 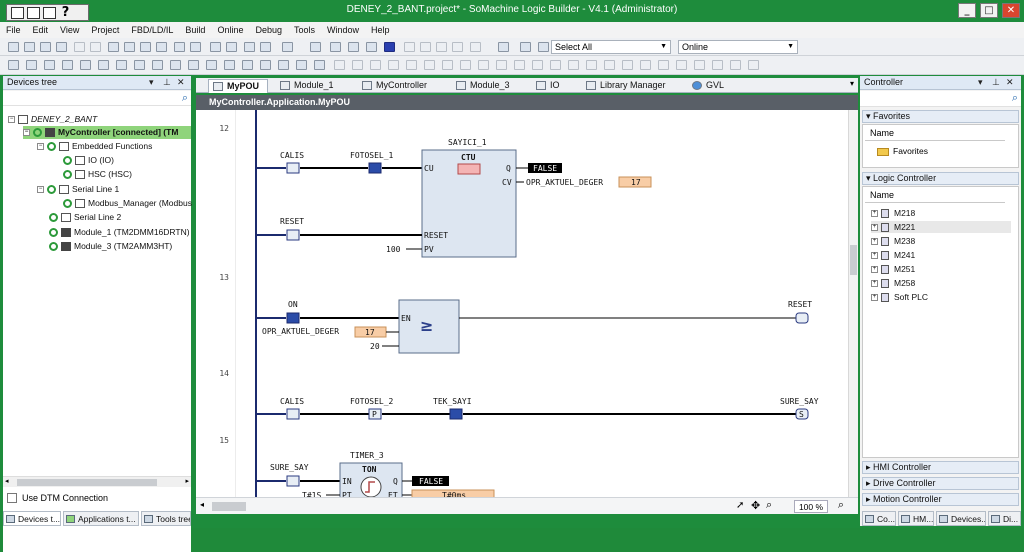 What do you see at coordinates (456, 414) in the screenshot?
I see `contact-tek-sayi` at bounding box center [456, 414].